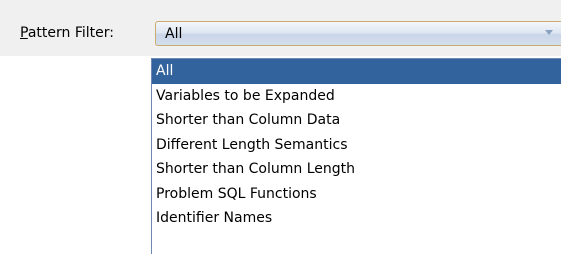  What do you see at coordinates (549, 32) in the screenshot?
I see `chevron-down-icon` at bounding box center [549, 32].